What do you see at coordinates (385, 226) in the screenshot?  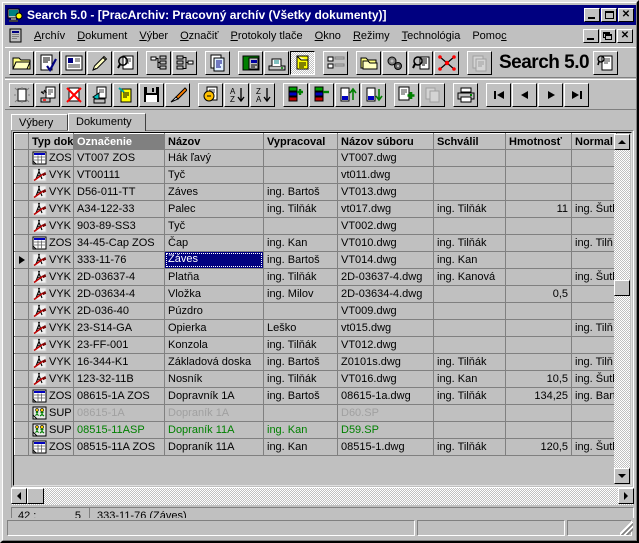 I see `cell-nazov-suboru: VT002.dwg` at bounding box center [385, 226].